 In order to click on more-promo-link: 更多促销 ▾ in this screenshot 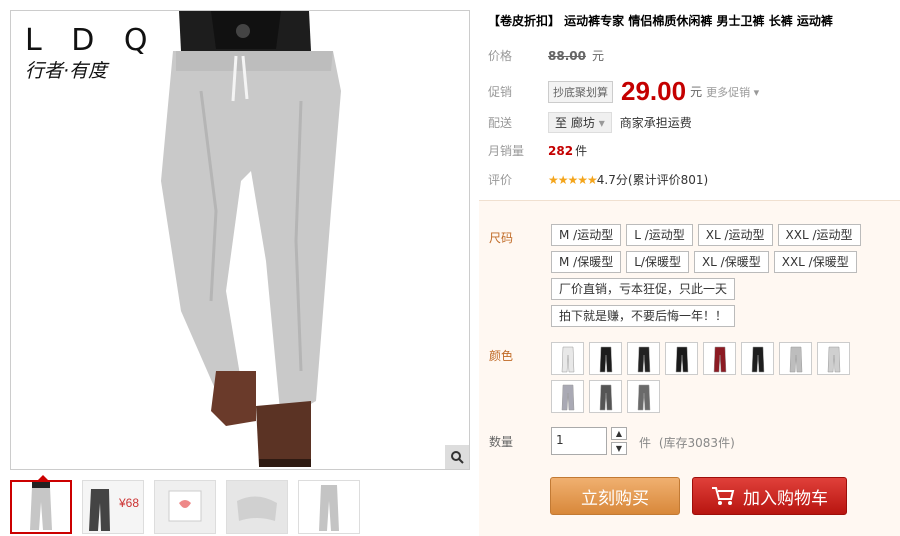, I will do `click(732, 92)`.